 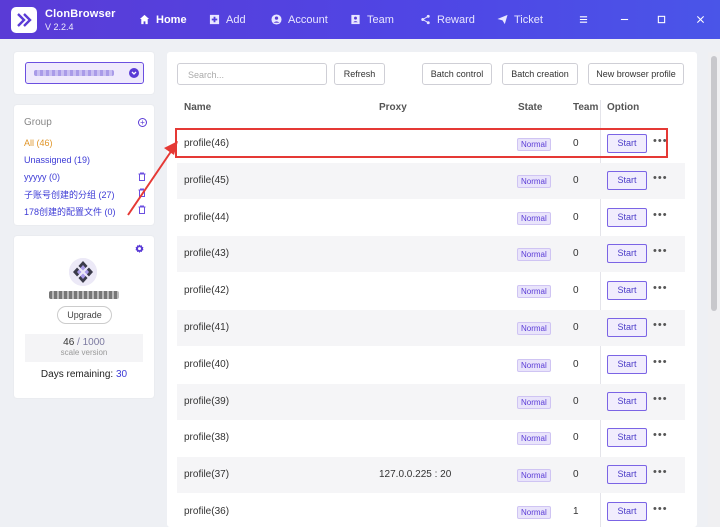 What do you see at coordinates (69, 194) in the screenshot?
I see `group-item-subaccount: 子账号创建的分组 (27)` at bounding box center [69, 194].